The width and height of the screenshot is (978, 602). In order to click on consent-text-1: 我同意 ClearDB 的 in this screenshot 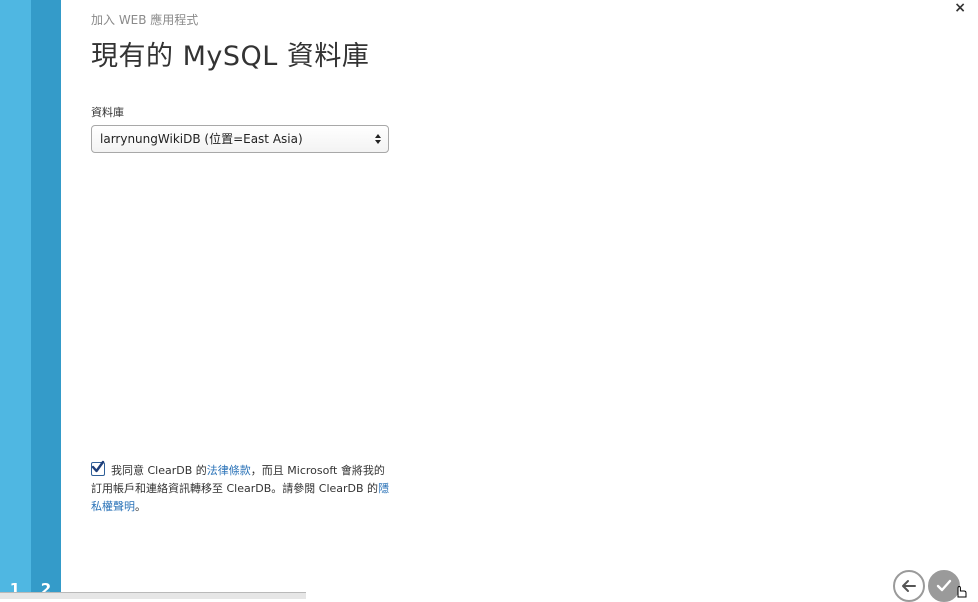, I will do `click(159, 470)`.